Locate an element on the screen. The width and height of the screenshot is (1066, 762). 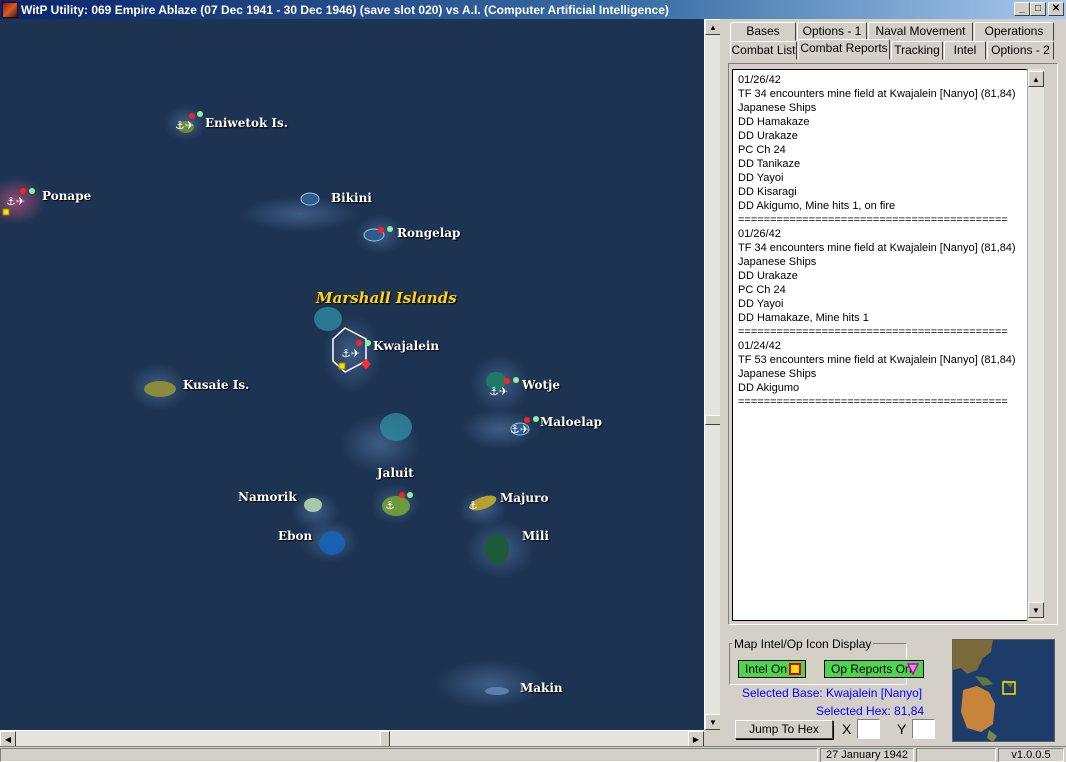
report-line: DD Kisaragi is located at coordinates (767, 192).